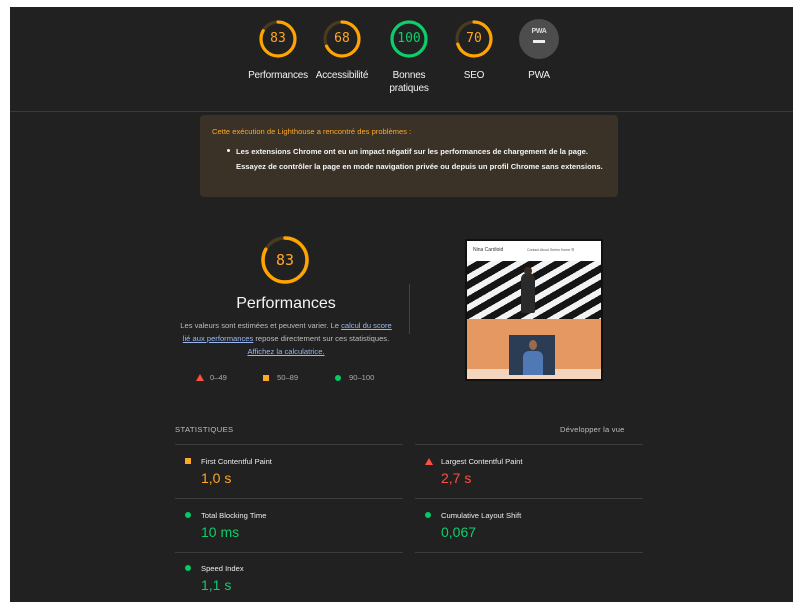 The height and width of the screenshot is (602, 800). What do you see at coordinates (216, 478) in the screenshot?
I see `metric-value: 1,0 s` at bounding box center [216, 478].